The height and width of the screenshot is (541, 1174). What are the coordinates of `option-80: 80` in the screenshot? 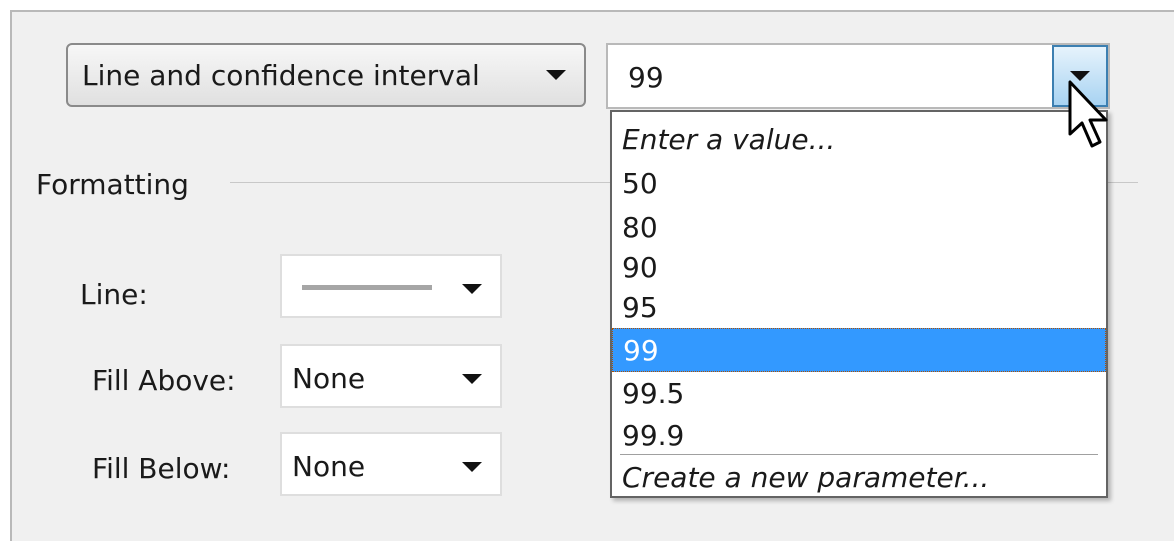 It's located at (859, 228).